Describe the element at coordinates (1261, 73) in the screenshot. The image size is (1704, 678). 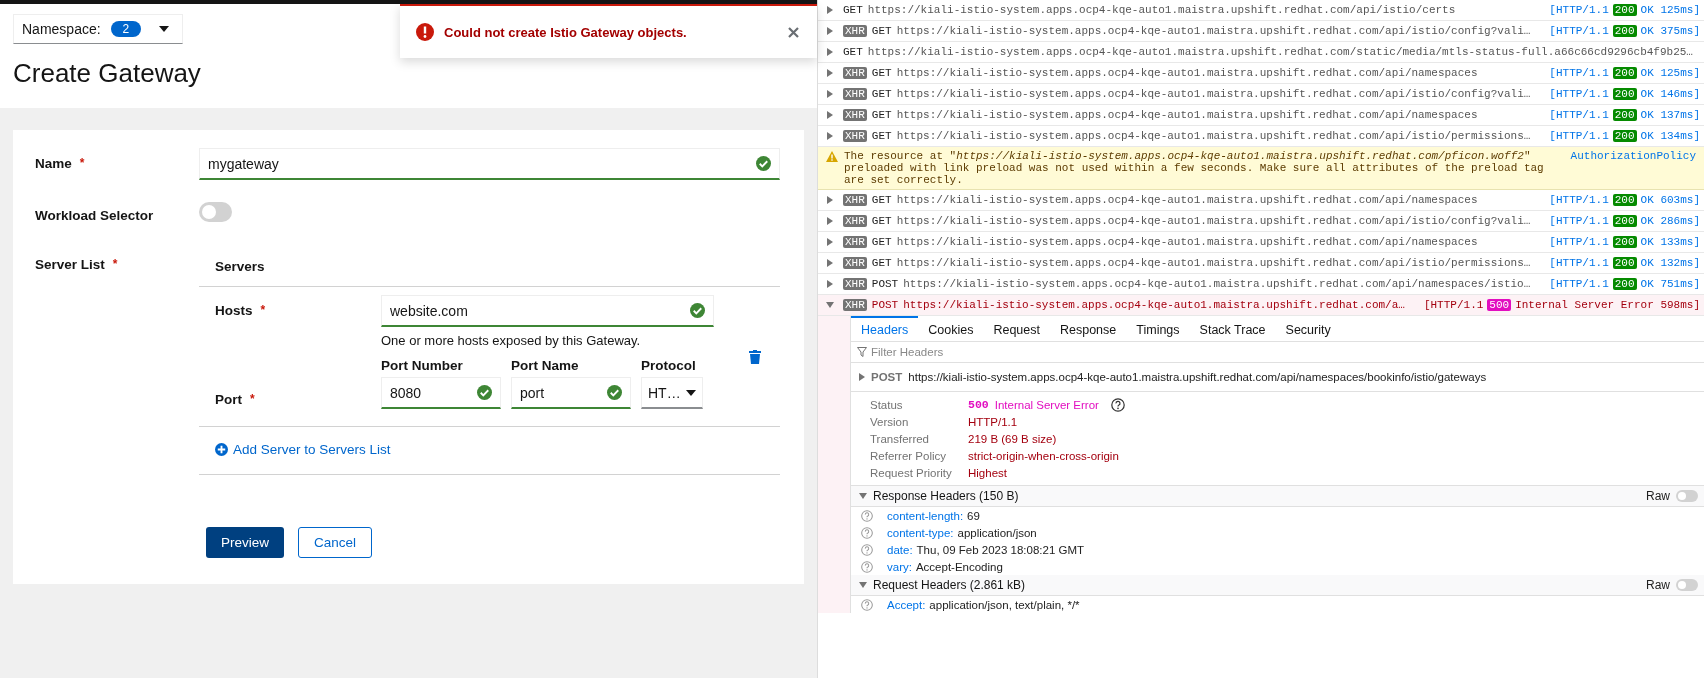
I see `request-row: XHR GET https://kiali-istio-system.apps.ocp4-kqe-auto1.maistra.upshift.redhat.com/api/namespaces [HTTP/1.1 200 OK 125ms]` at that location.